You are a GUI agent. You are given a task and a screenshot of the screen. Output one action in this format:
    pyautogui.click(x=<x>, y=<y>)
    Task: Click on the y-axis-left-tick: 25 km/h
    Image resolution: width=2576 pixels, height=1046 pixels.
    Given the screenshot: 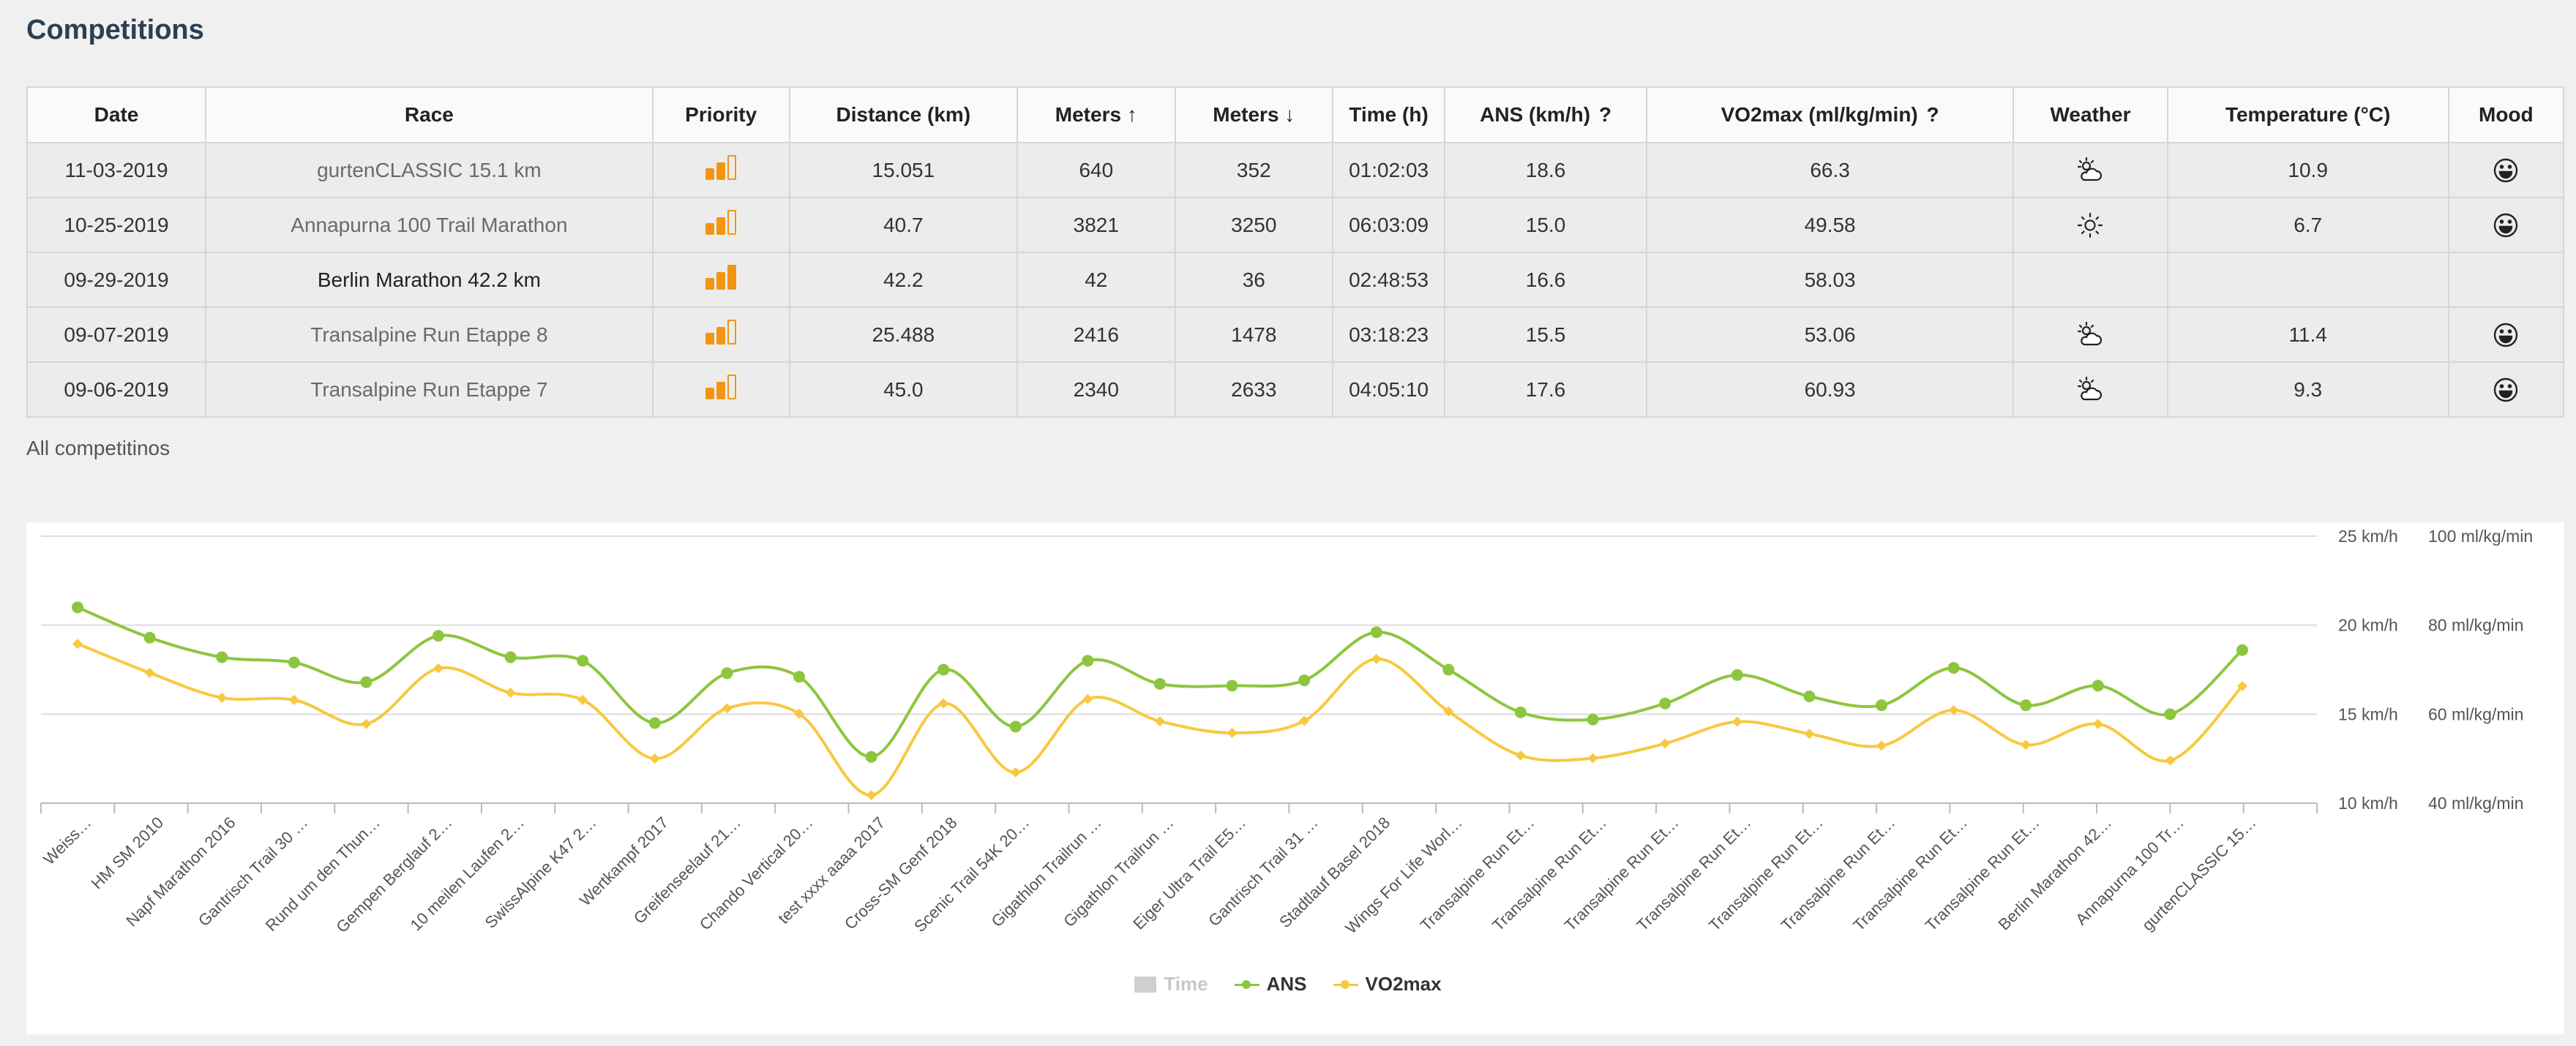 What is the action you would take?
    pyautogui.click(x=2368, y=536)
    